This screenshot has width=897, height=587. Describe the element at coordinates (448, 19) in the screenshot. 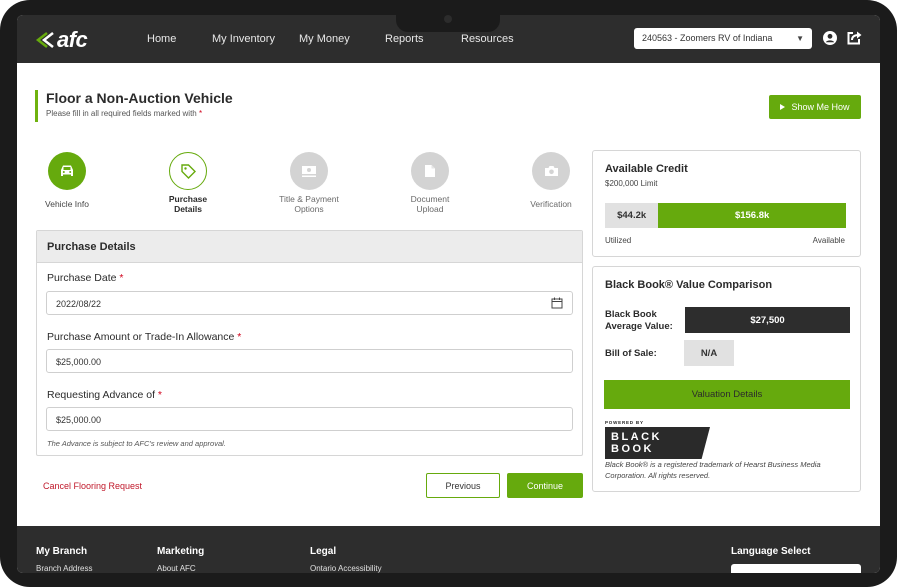

I see `camera-dot` at that location.